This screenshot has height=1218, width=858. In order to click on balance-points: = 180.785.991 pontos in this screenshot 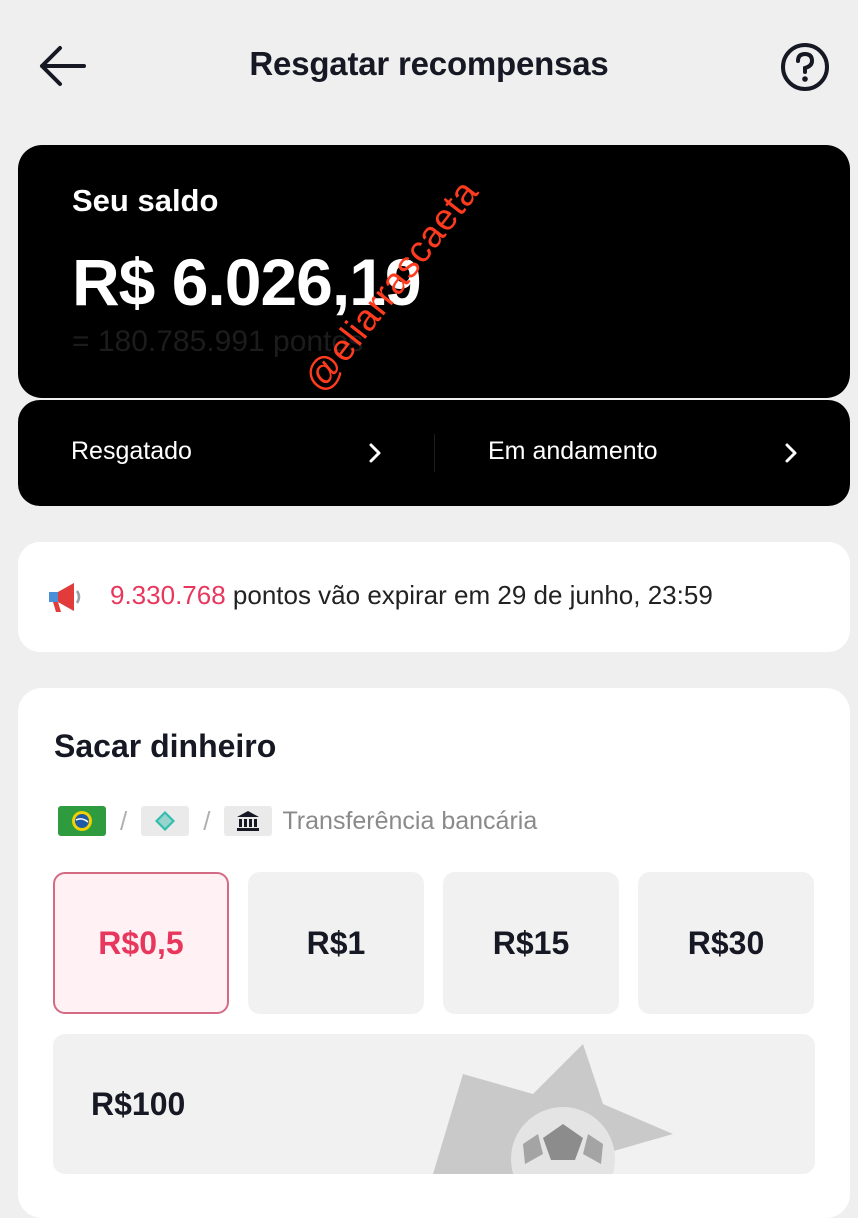, I will do `click(218, 341)`.